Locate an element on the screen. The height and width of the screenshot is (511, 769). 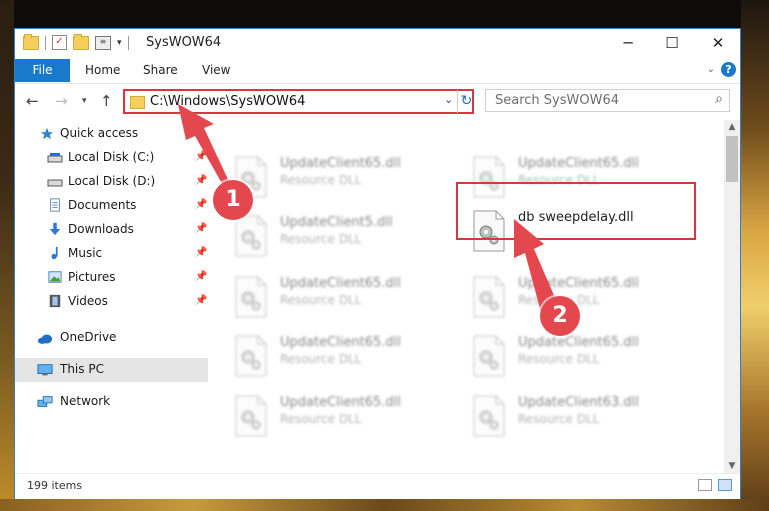
file-item: UpdateClient63.dll Resource DLL is located at coordinates (582, 420).